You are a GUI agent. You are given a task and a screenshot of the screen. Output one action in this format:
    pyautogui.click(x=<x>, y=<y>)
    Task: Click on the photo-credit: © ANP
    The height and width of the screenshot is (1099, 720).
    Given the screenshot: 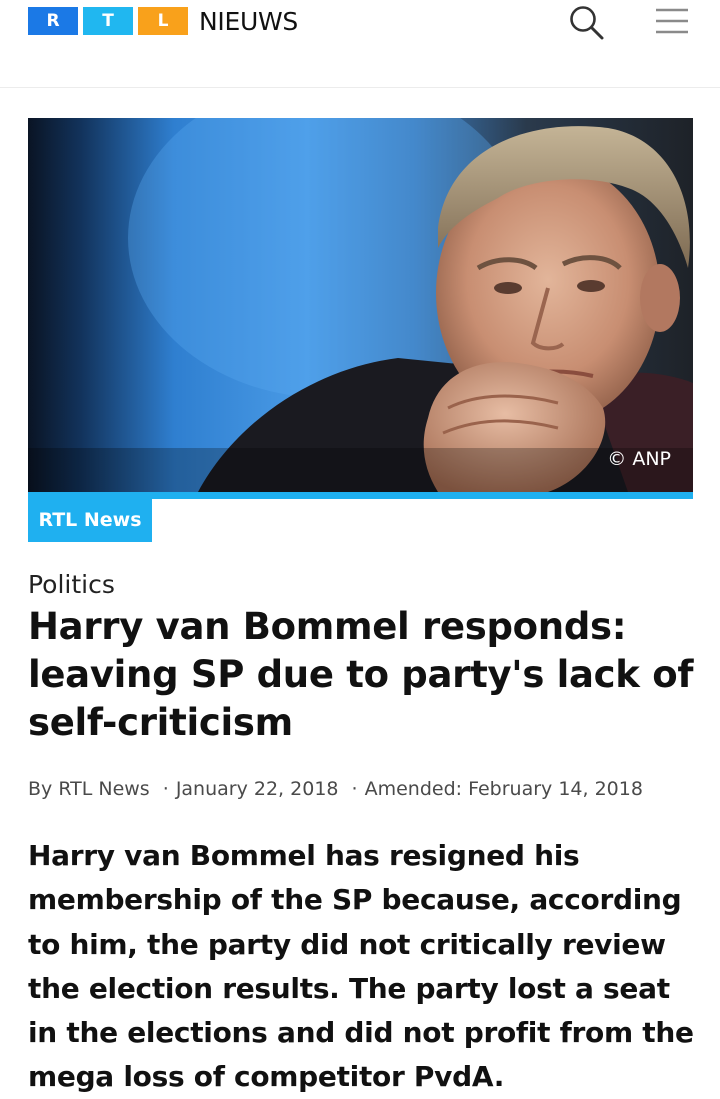 What is the action you would take?
    pyautogui.click(x=639, y=459)
    